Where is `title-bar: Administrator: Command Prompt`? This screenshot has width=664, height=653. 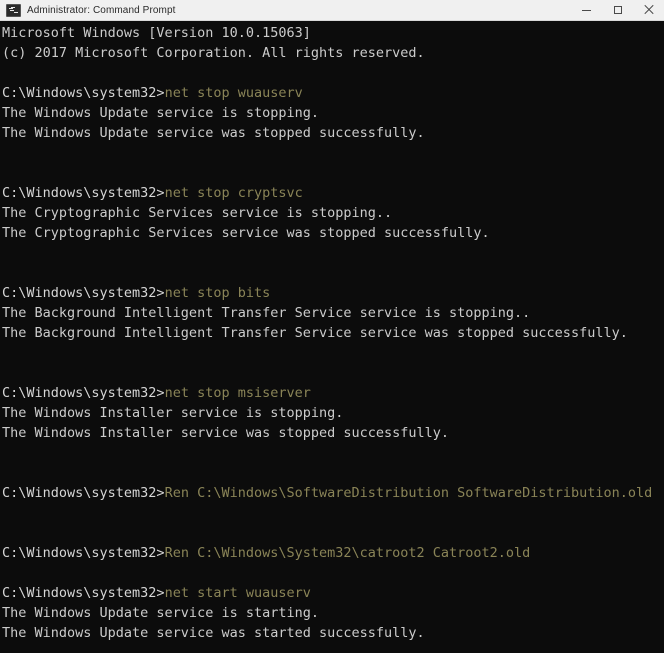
title-bar: Administrator: Command Prompt is located at coordinates (332, 10).